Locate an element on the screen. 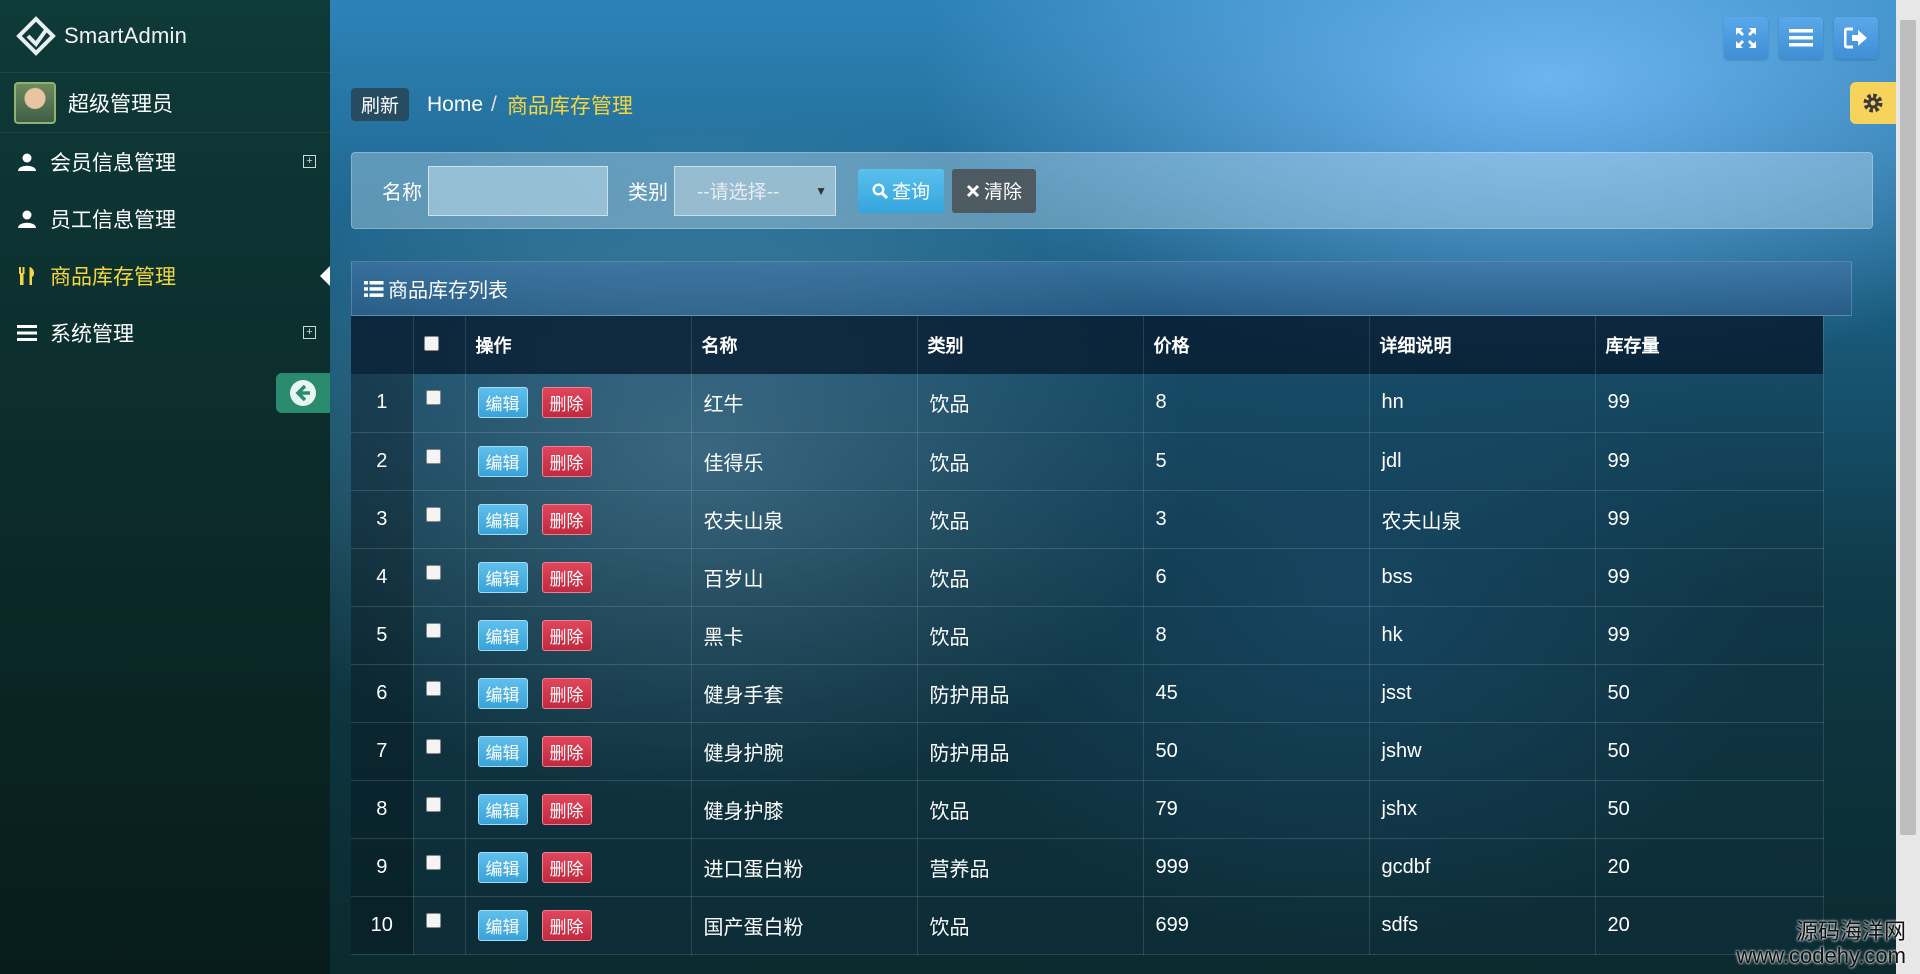  cell-name: 百岁山 is located at coordinates (804, 577).